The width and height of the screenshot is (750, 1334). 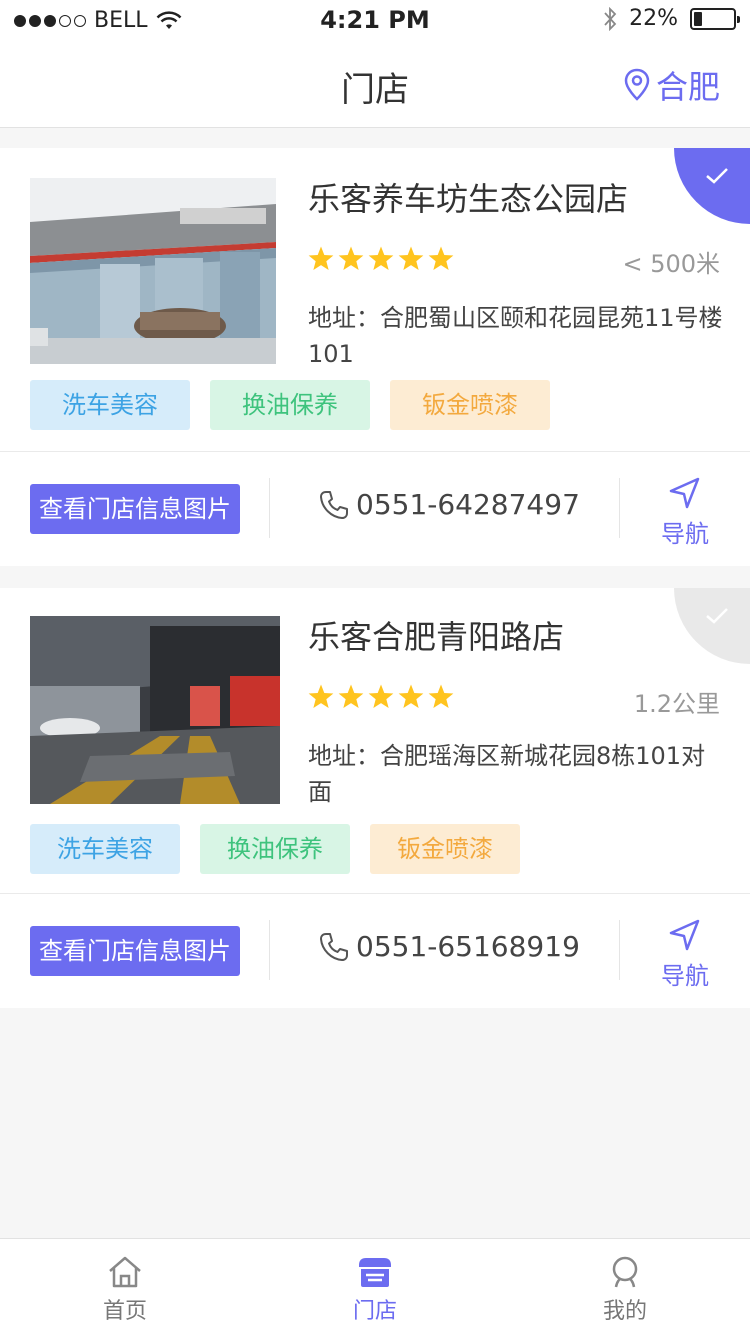 I want to click on store-address: 地址：合肥蜀山区颐和花园昆苑11号楼101, so click(x=515, y=336).